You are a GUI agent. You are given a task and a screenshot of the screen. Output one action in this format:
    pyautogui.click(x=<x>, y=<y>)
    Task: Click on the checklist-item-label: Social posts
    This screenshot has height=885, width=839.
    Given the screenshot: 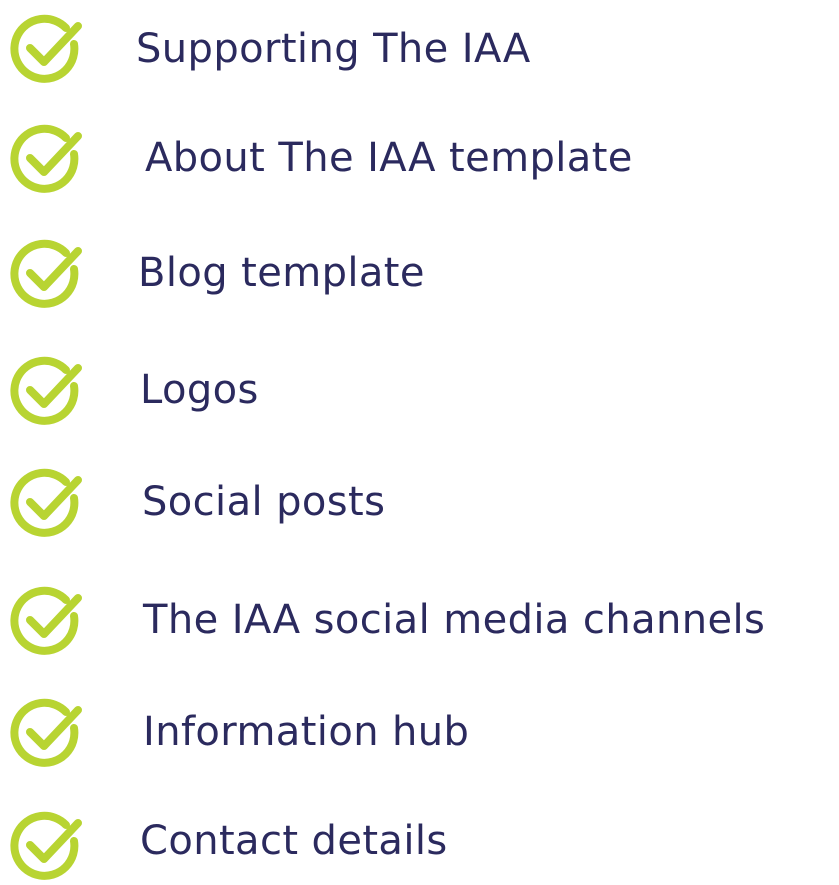 What is the action you would take?
    pyautogui.click(x=264, y=502)
    